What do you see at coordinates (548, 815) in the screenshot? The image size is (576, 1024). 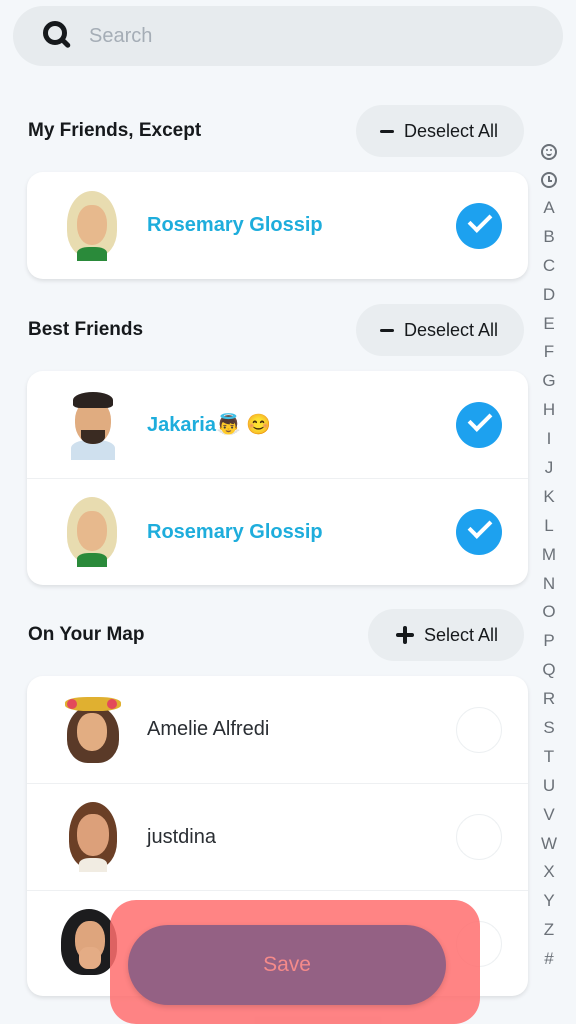 I see `index-letter: V` at bounding box center [548, 815].